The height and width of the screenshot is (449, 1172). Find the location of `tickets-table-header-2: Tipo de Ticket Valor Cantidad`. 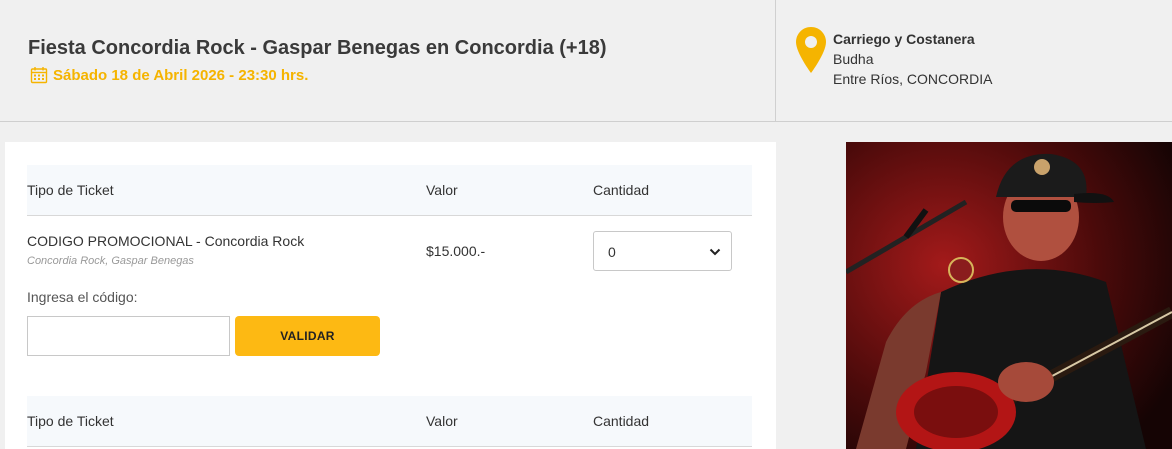

tickets-table-header-2: Tipo de Ticket Valor Cantidad is located at coordinates (389, 421).